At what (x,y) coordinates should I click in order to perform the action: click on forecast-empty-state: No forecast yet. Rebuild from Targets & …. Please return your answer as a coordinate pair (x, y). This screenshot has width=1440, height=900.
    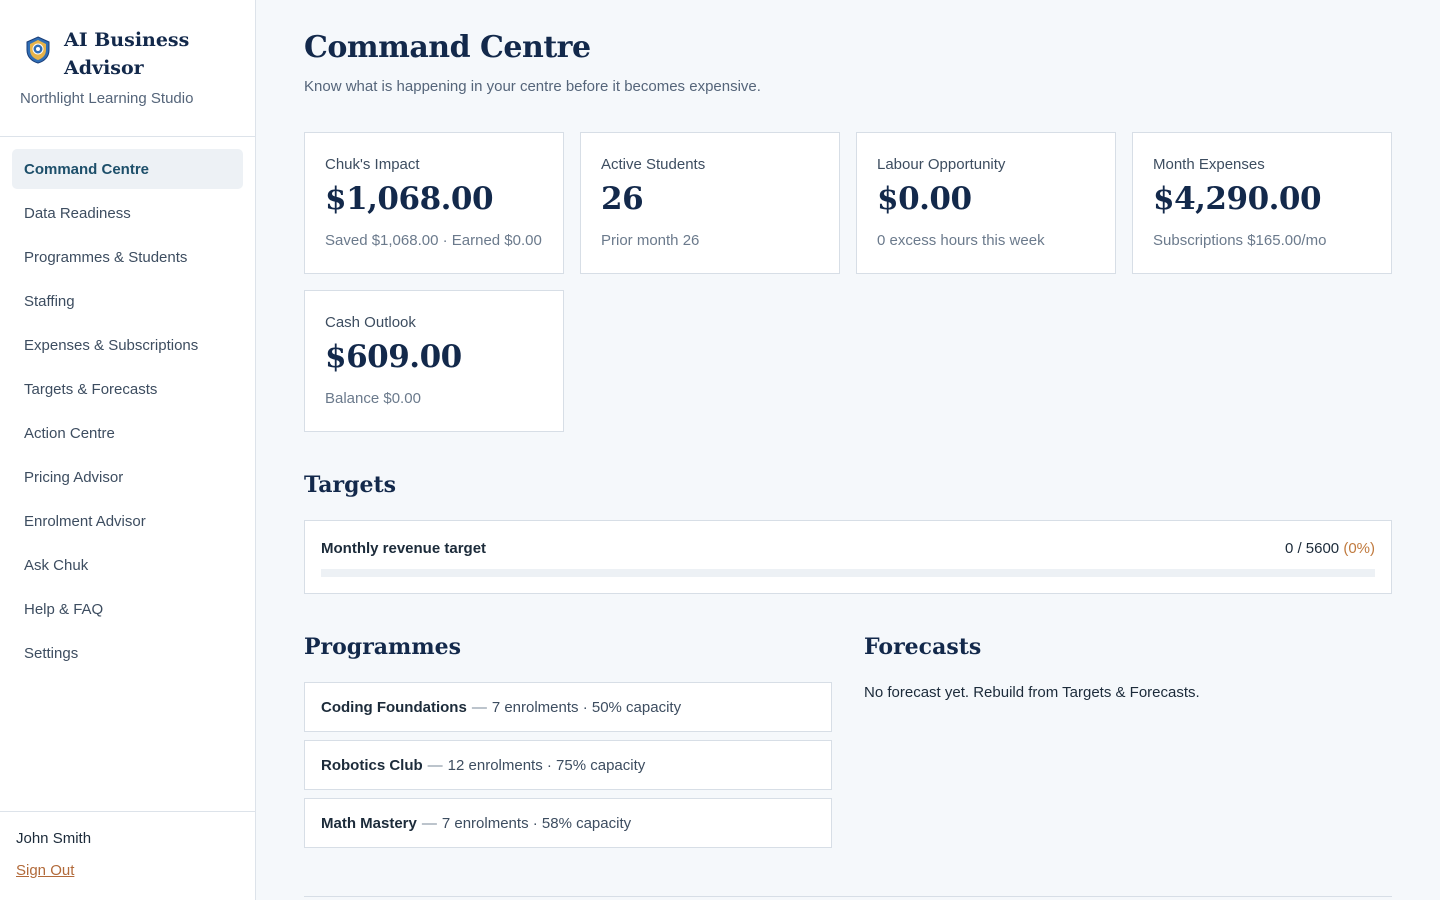
    Looking at the image, I should click on (1032, 692).